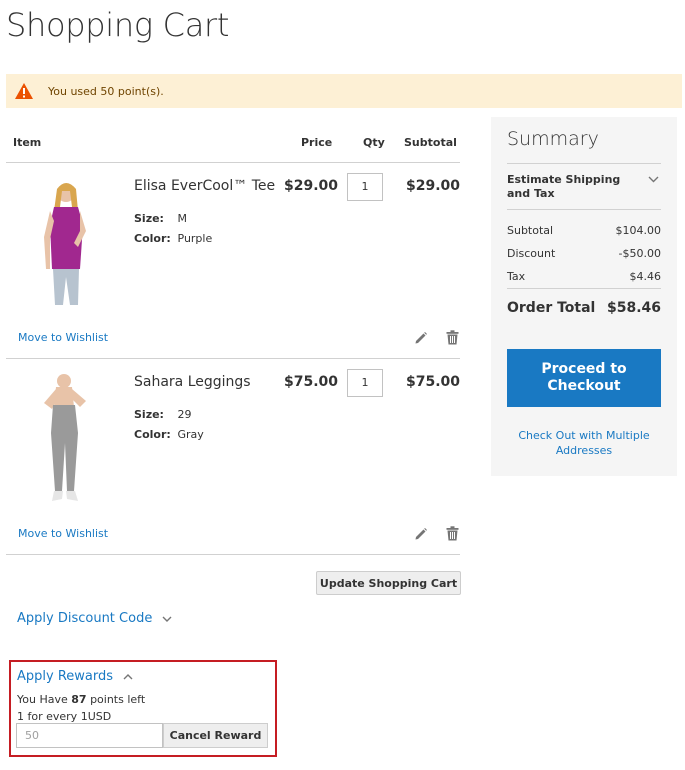 The image size is (685, 770). I want to click on points-count: 87, so click(79, 699).